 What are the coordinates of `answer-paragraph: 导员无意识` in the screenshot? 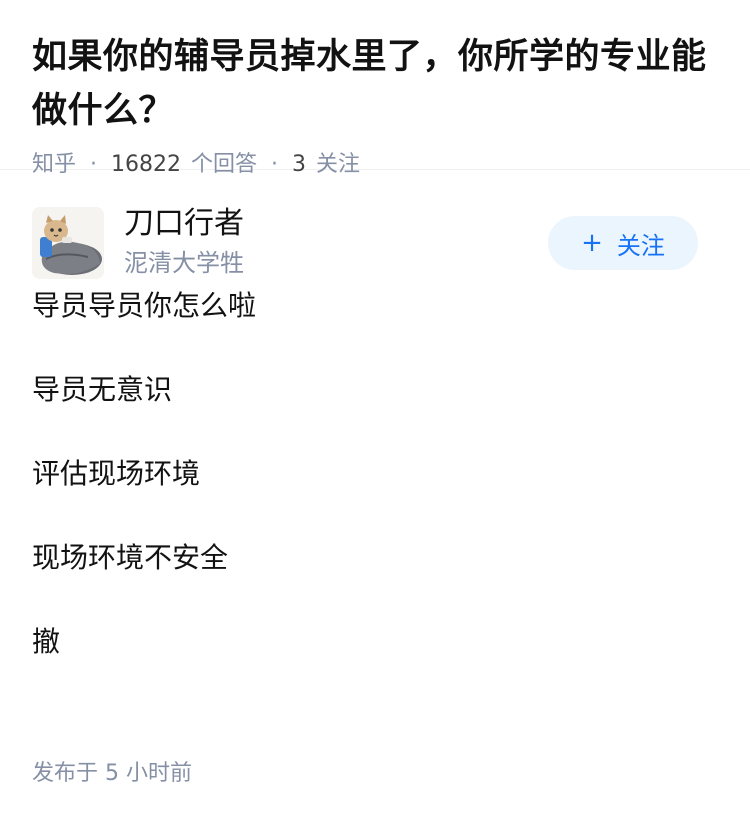 It's located at (102, 389).